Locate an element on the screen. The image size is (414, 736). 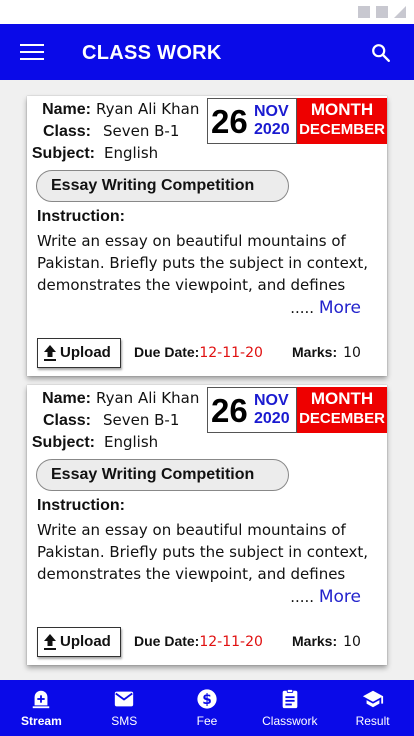
bottom-nav: Stream SMS $ Fee Classwork Result is located at coordinates (207, 708).